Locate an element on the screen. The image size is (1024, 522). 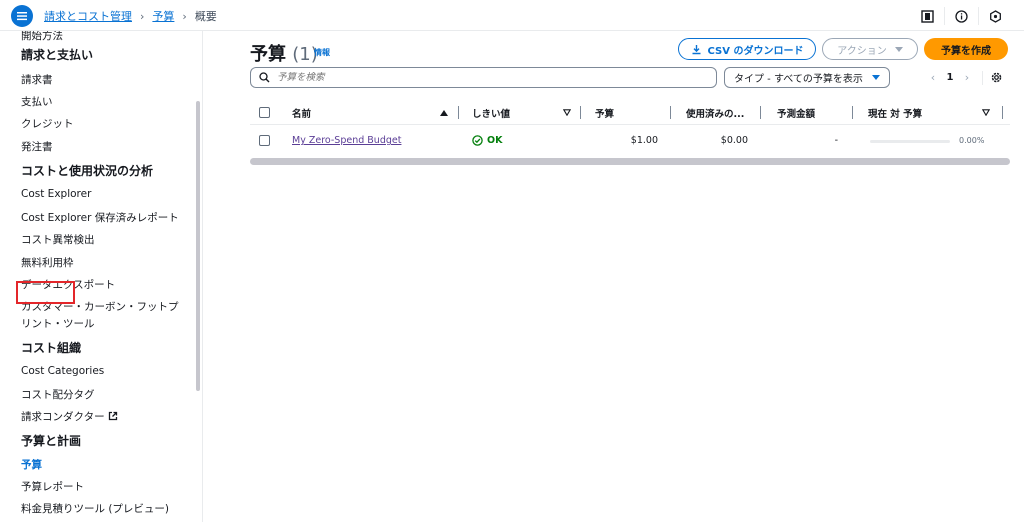
sidebar-item: リント・ツール is located at coordinates (58, 323).